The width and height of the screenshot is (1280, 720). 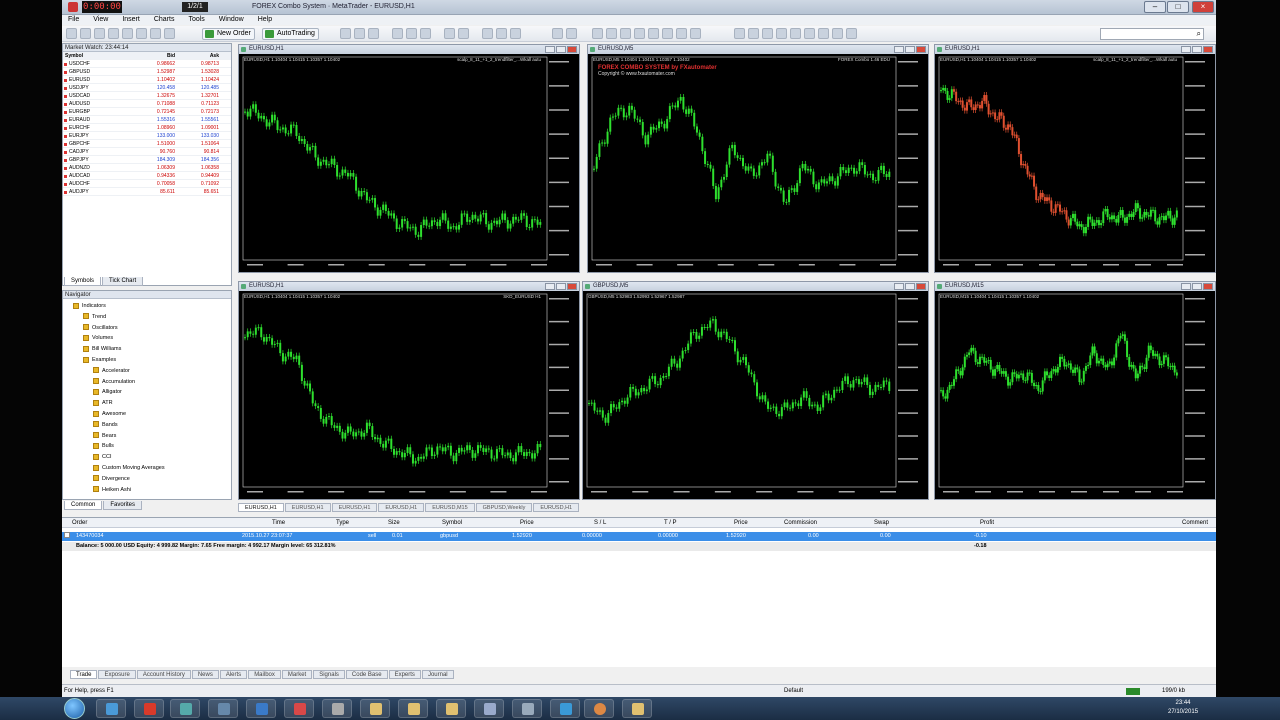 I want to click on market-watch-row: EURGBP 0.72145 0.72173, so click(x=147, y=112).